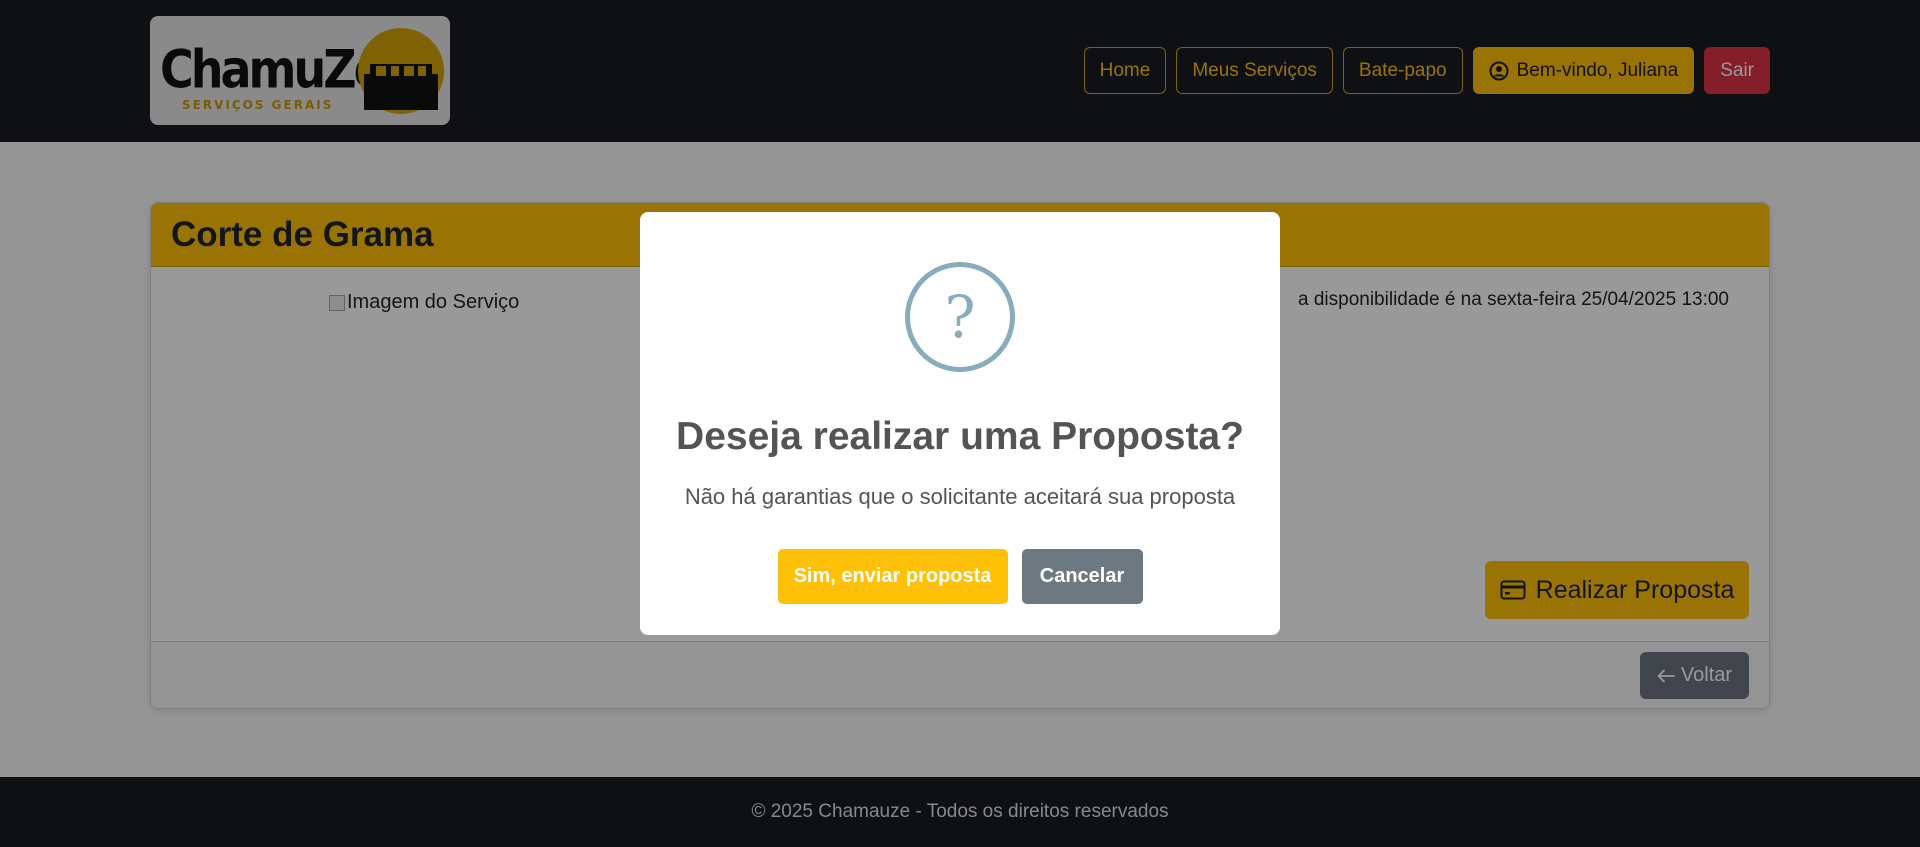 The image size is (1920, 847). I want to click on dialog-title: Deseja realizar uma Proposta?, so click(960, 436).